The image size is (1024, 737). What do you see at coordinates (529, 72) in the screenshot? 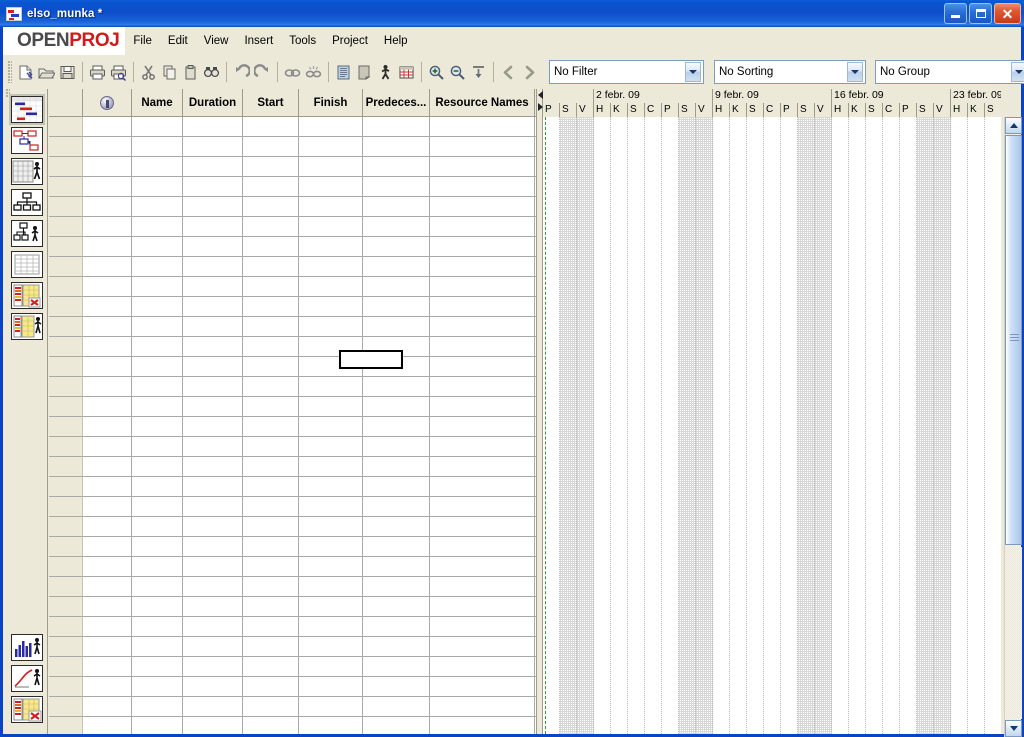
I see `forward-icon` at bounding box center [529, 72].